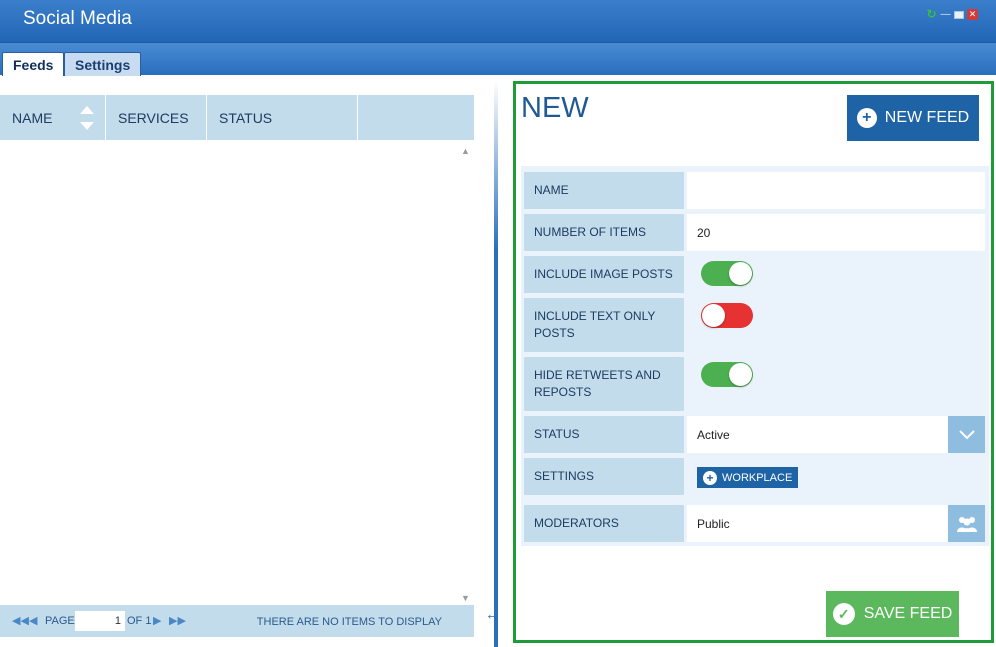  Describe the element at coordinates (33, 64) in the screenshot. I see `tab-feeds: Feeds` at that location.